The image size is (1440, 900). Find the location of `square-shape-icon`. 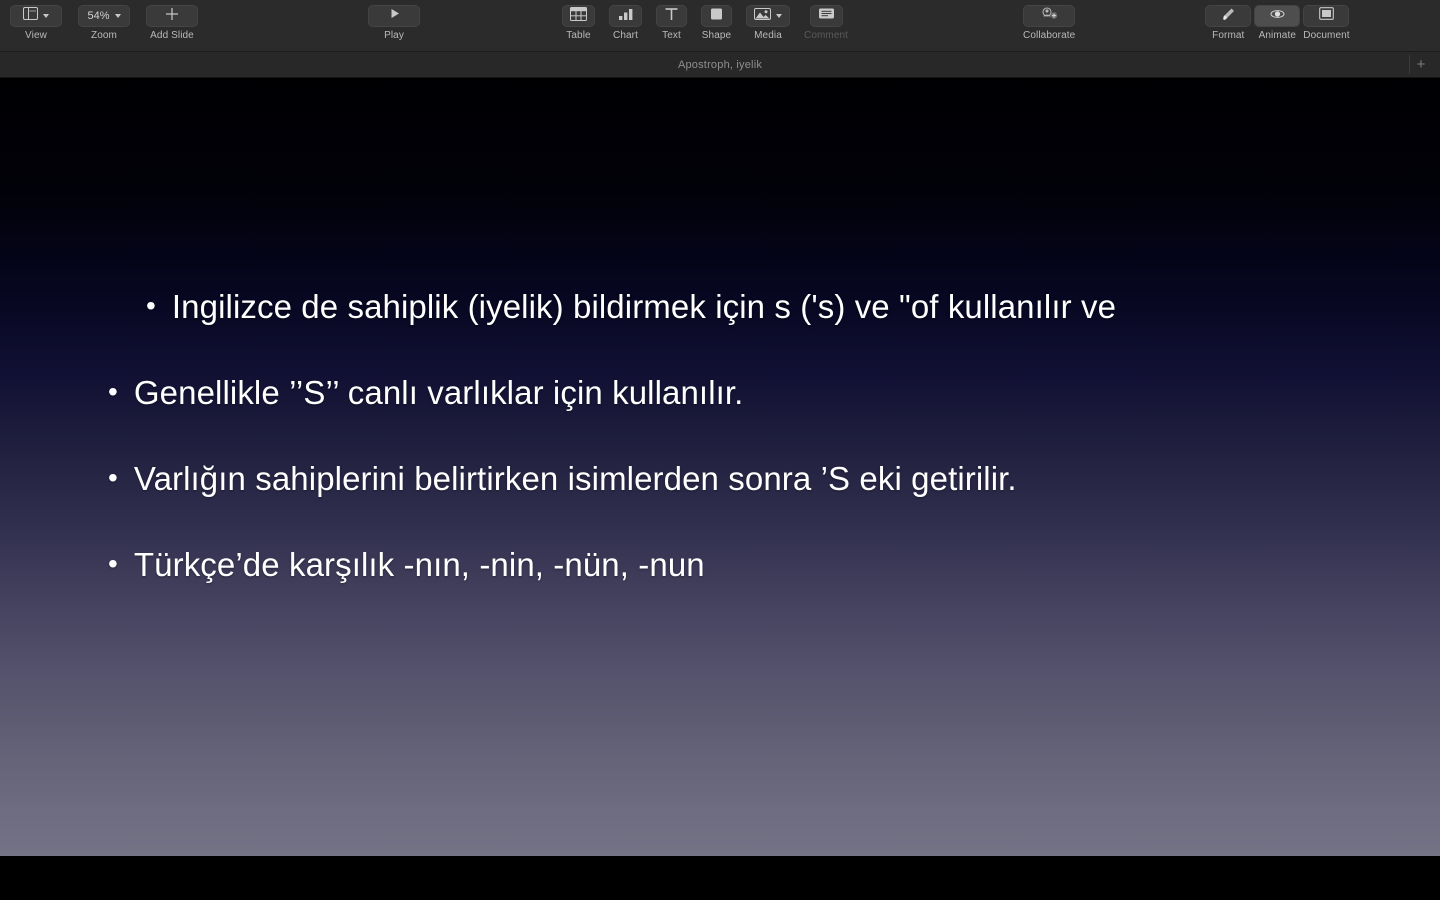

square-shape-icon is located at coordinates (716, 16).